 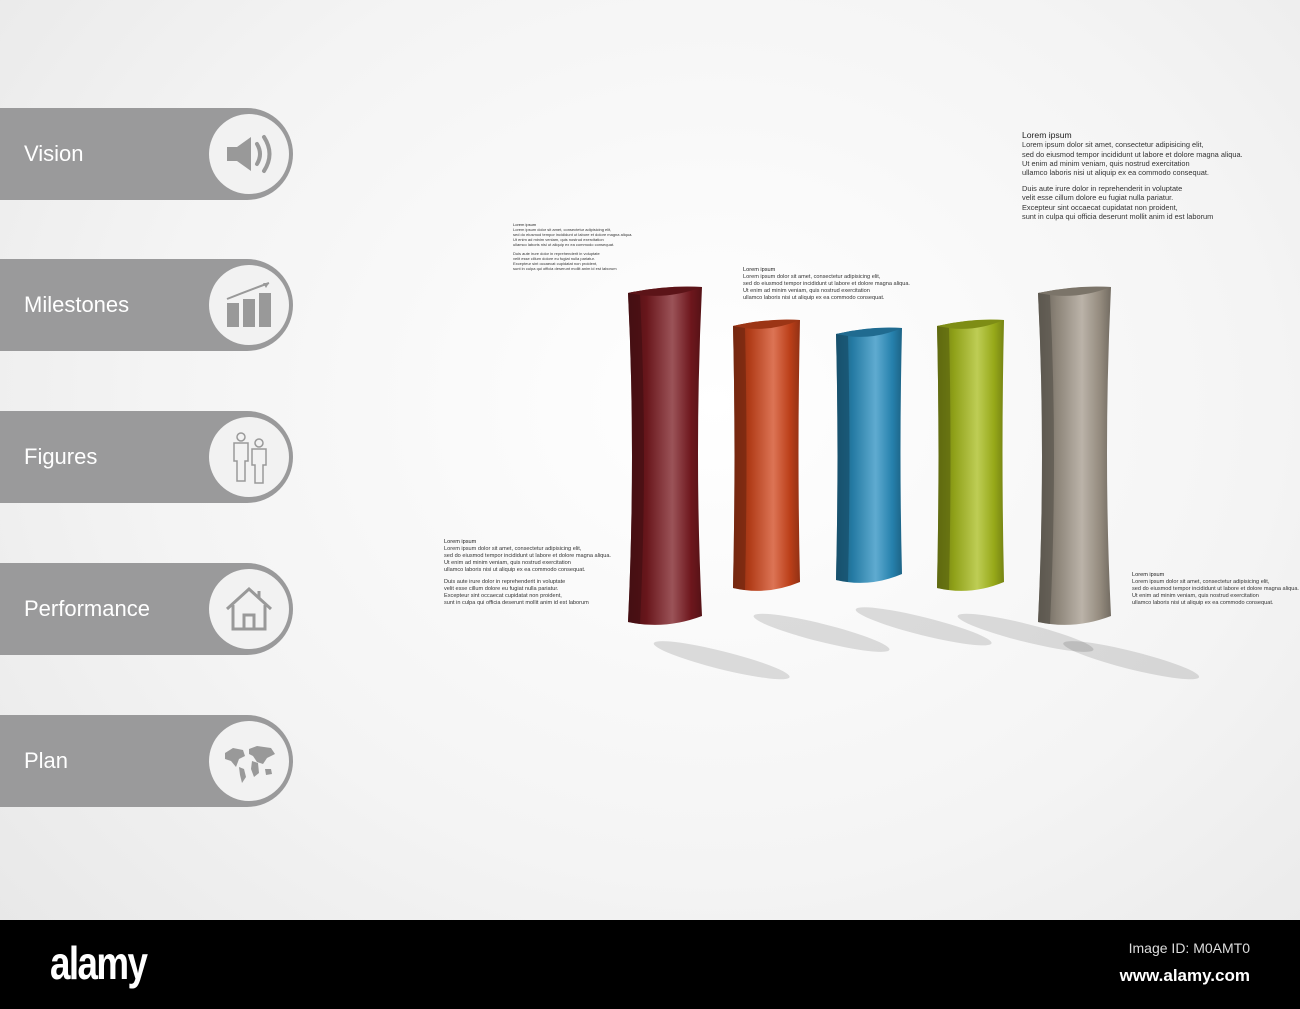 I want to click on site-url: www.alamy.com, so click(x=1184, y=975).